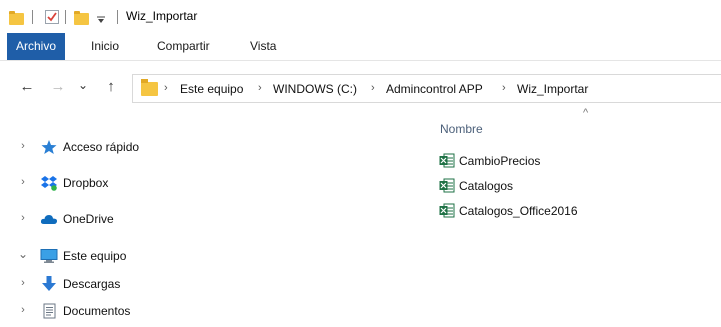 Image resolution: width=721 pixels, height=327 pixels. What do you see at coordinates (49, 256) in the screenshot?
I see `computer-icon` at bounding box center [49, 256].